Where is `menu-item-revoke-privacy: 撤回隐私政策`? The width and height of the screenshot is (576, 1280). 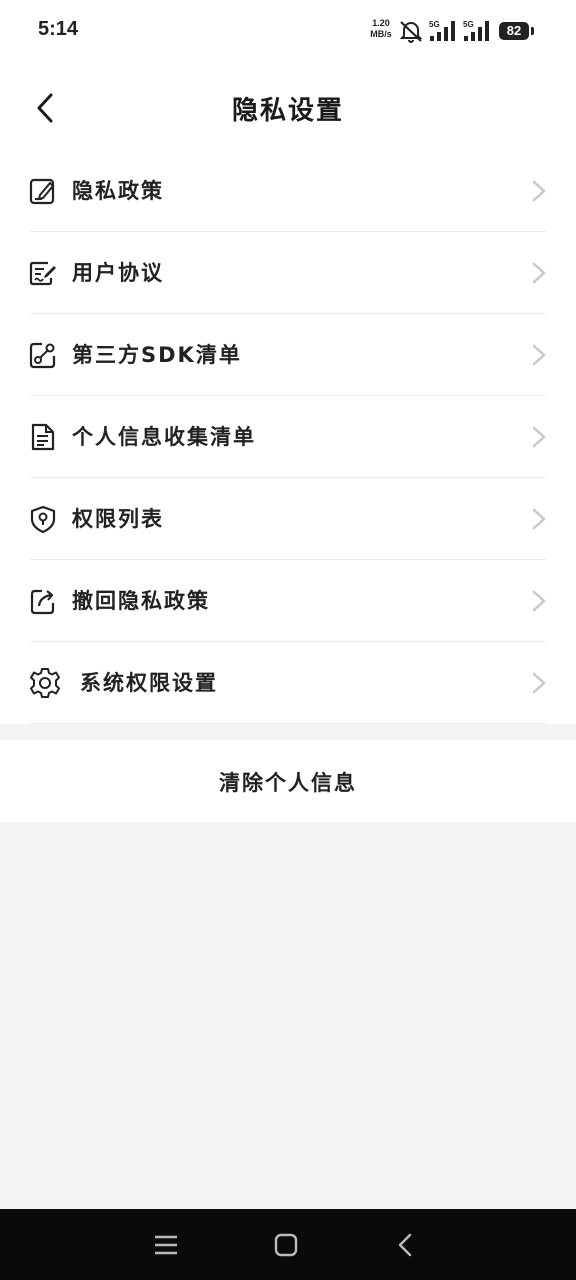
menu-item-revoke-privacy: 撤回隐私政策 is located at coordinates (288, 601).